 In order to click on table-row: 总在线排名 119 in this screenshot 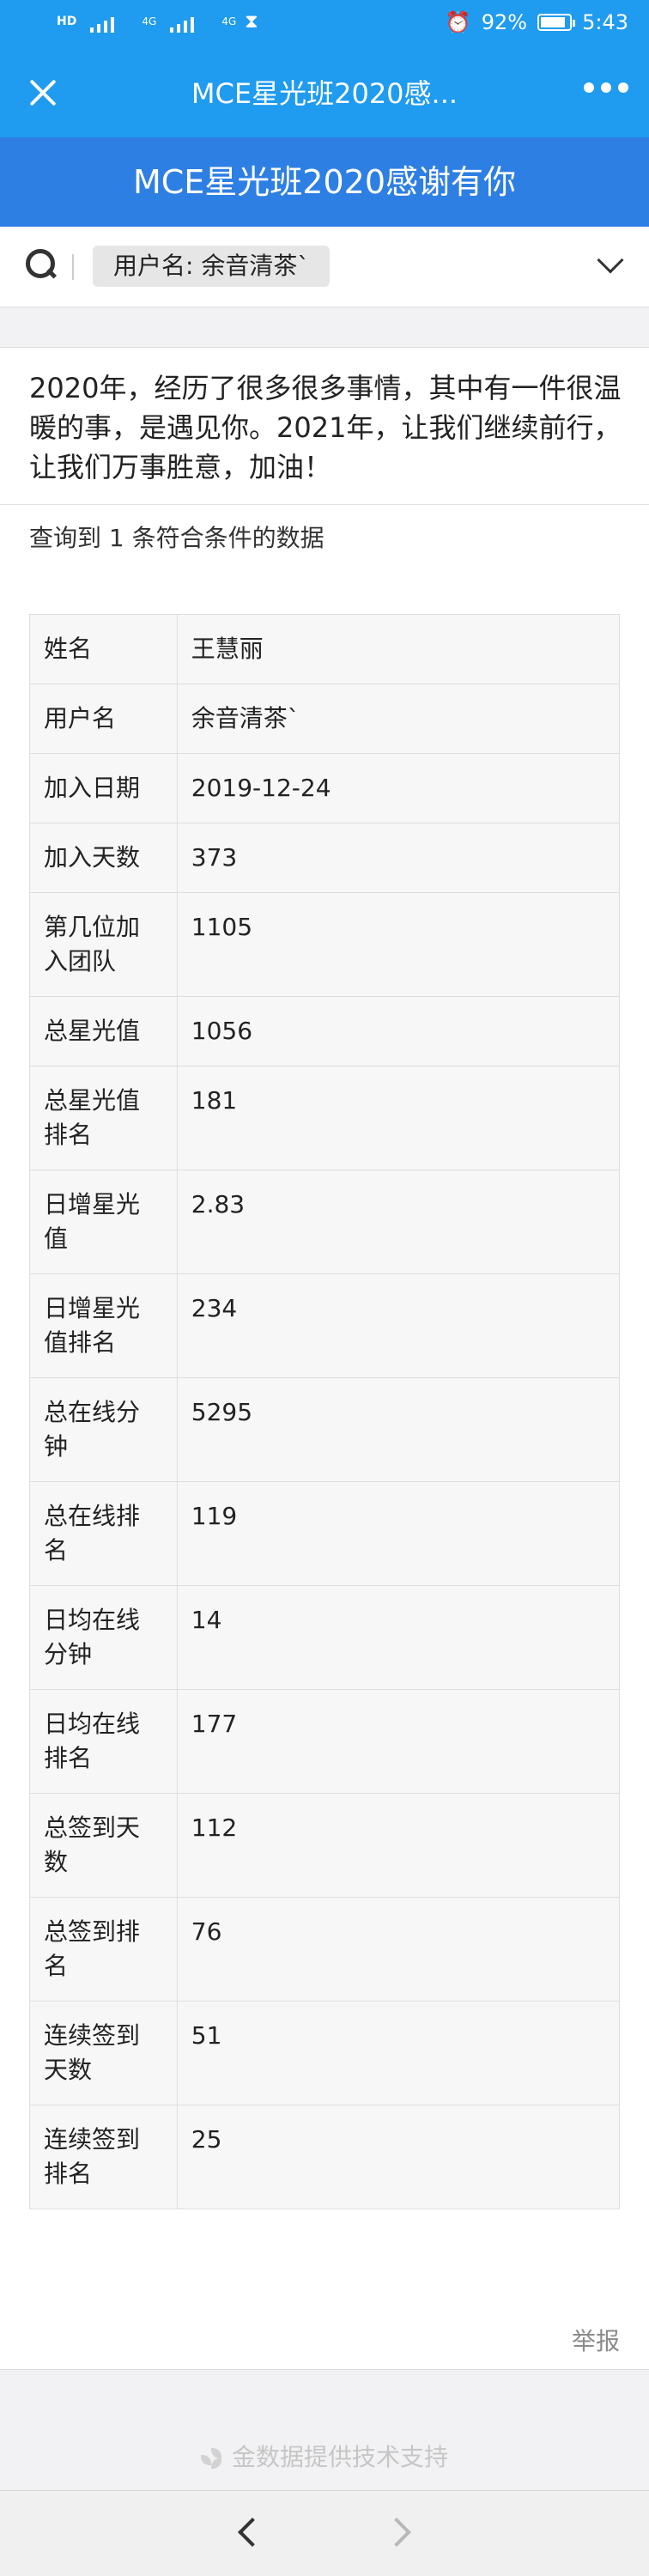, I will do `click(325, 1533)`.